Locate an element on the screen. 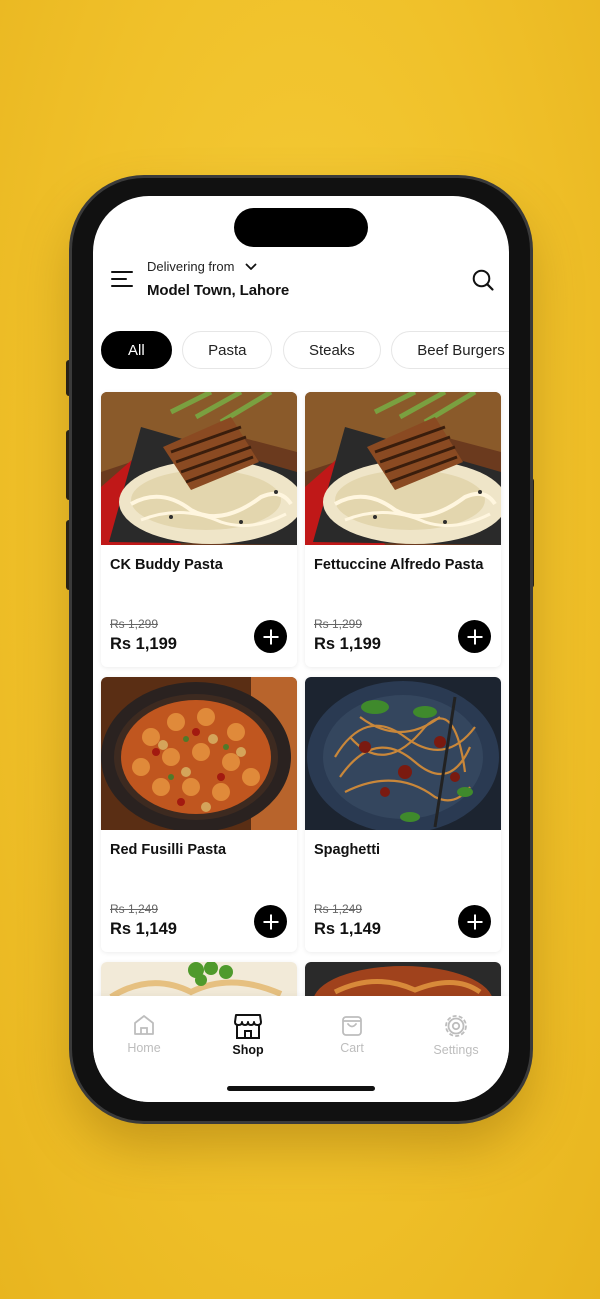  home-icon is located at coordinates (144, 1025).